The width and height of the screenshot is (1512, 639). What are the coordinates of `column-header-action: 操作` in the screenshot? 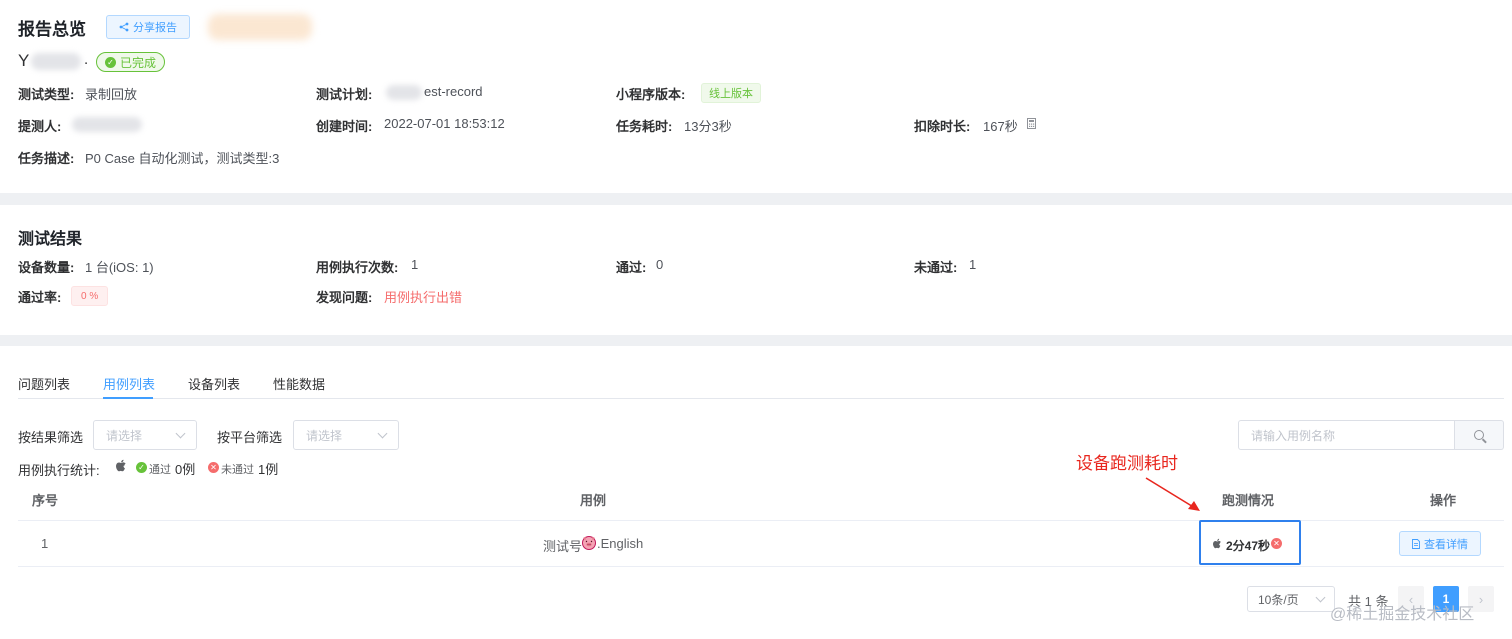 It's located at (1443, 500).